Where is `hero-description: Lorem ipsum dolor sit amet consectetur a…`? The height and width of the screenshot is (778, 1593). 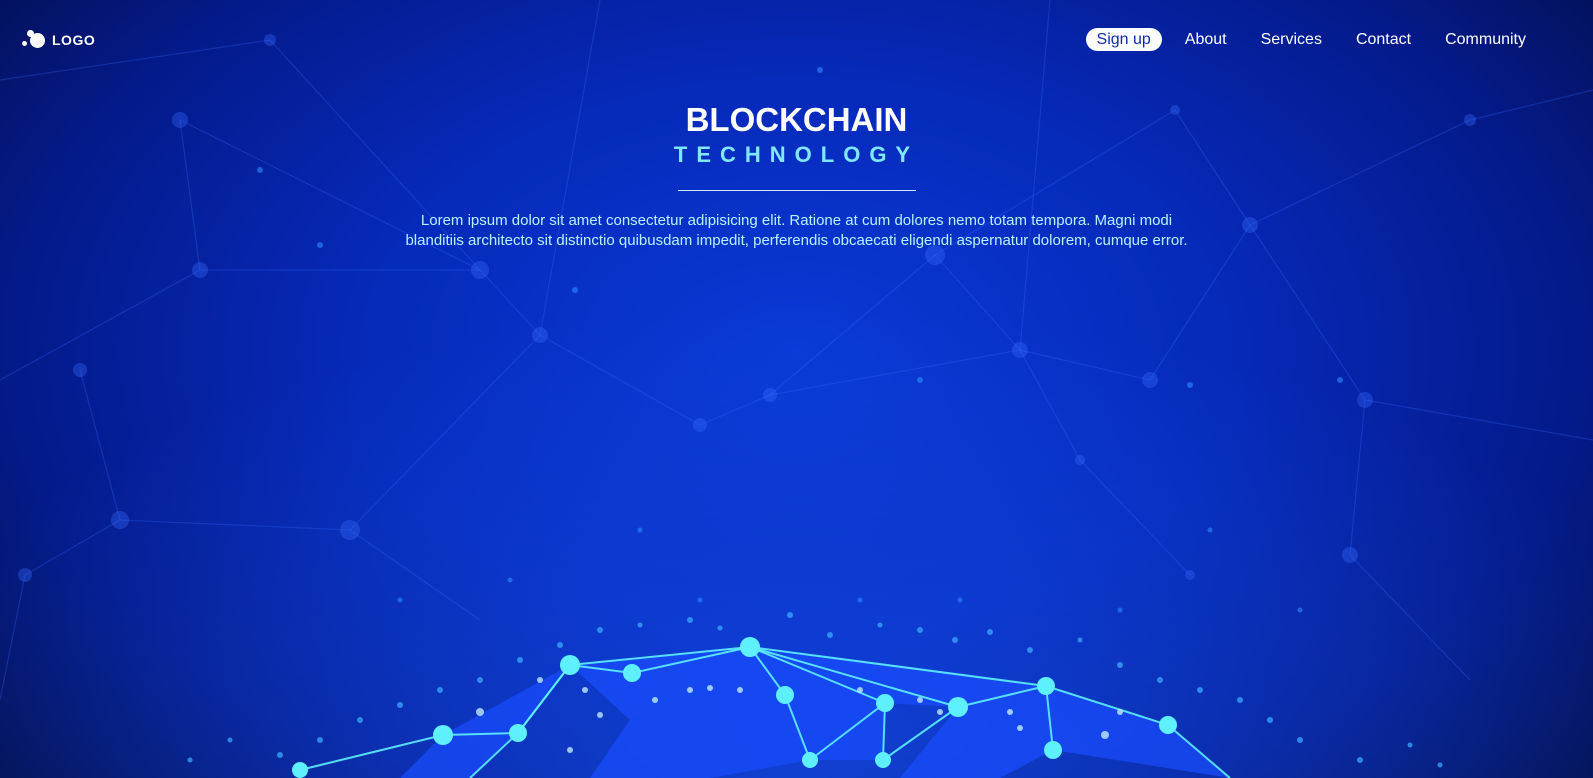 hero-description: Lorem ipsum dolor sit amet consectetur a… is located at coordinates (796, 230).